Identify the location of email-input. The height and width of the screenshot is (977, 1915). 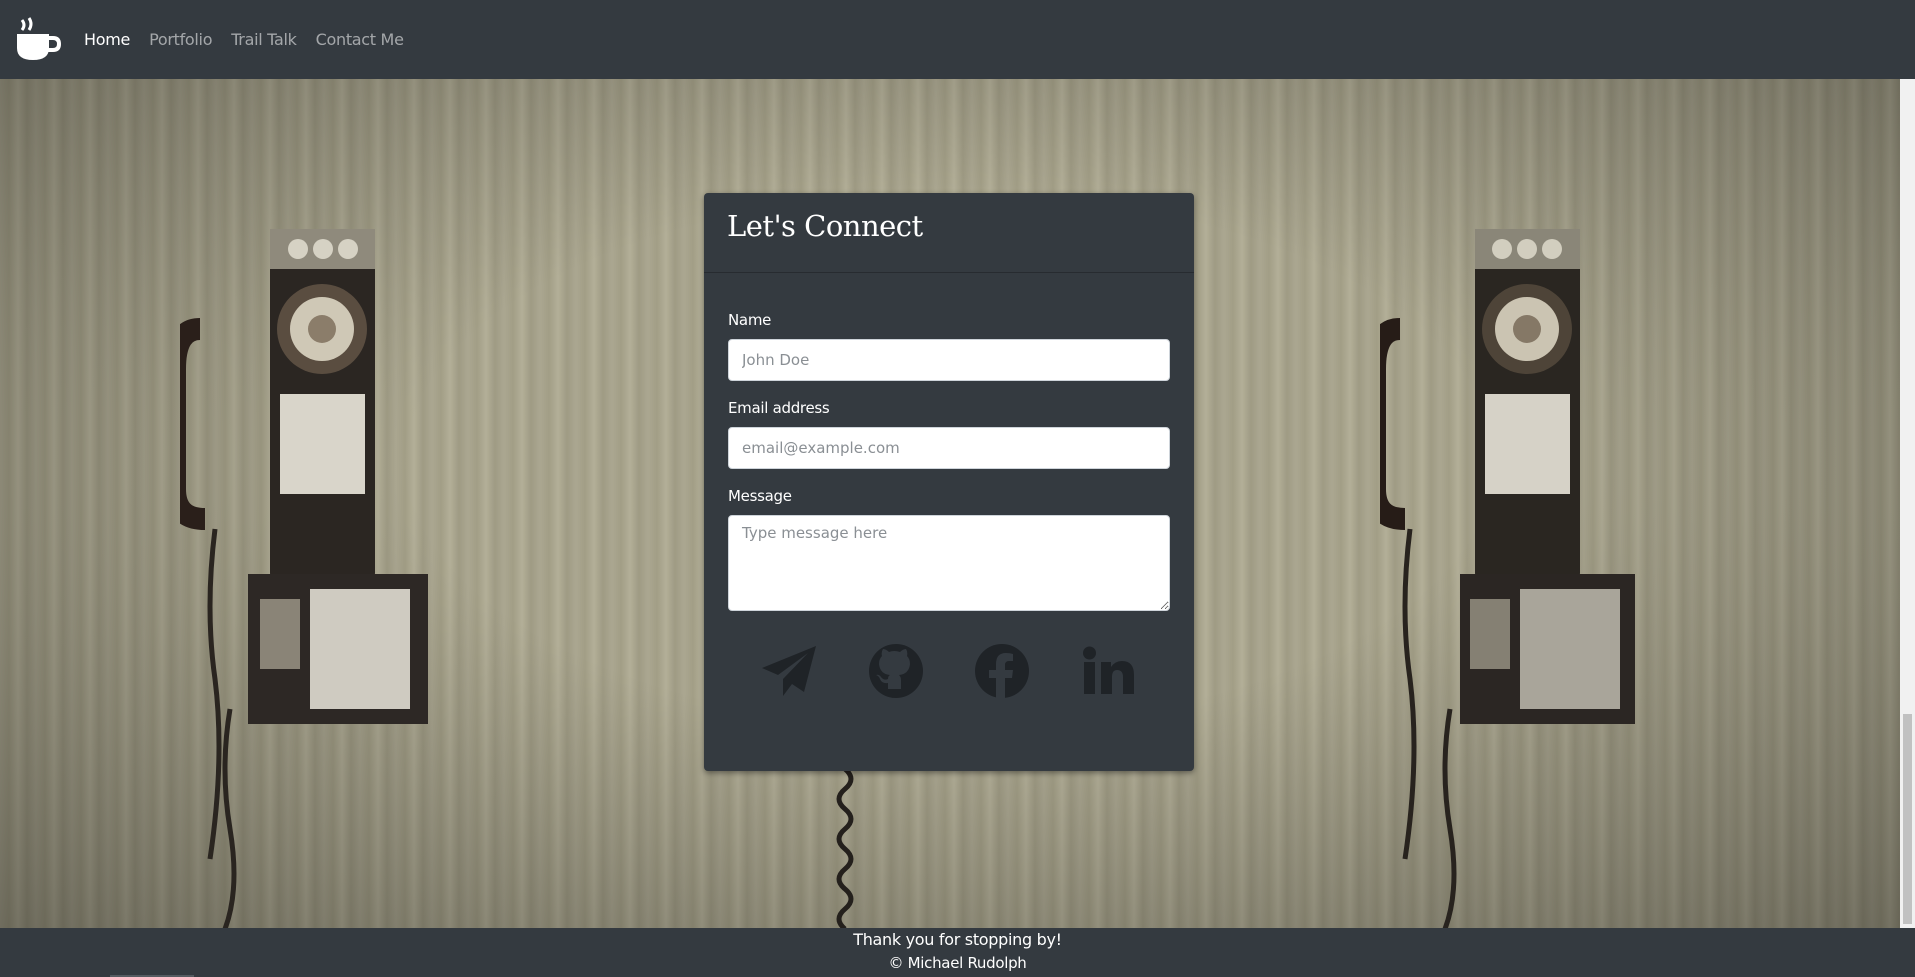
(949, 448).